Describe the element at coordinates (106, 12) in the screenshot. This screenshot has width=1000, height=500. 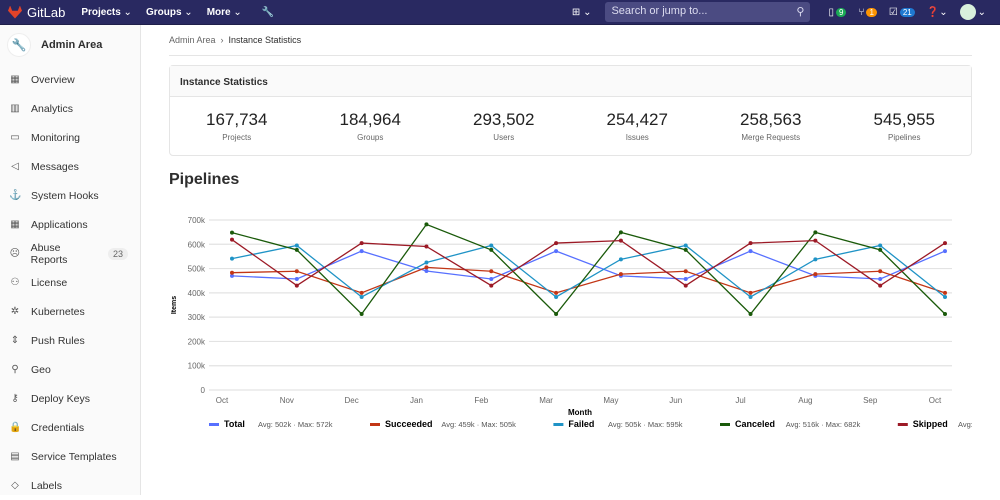
I see `nav-projects: Projects` at that location.